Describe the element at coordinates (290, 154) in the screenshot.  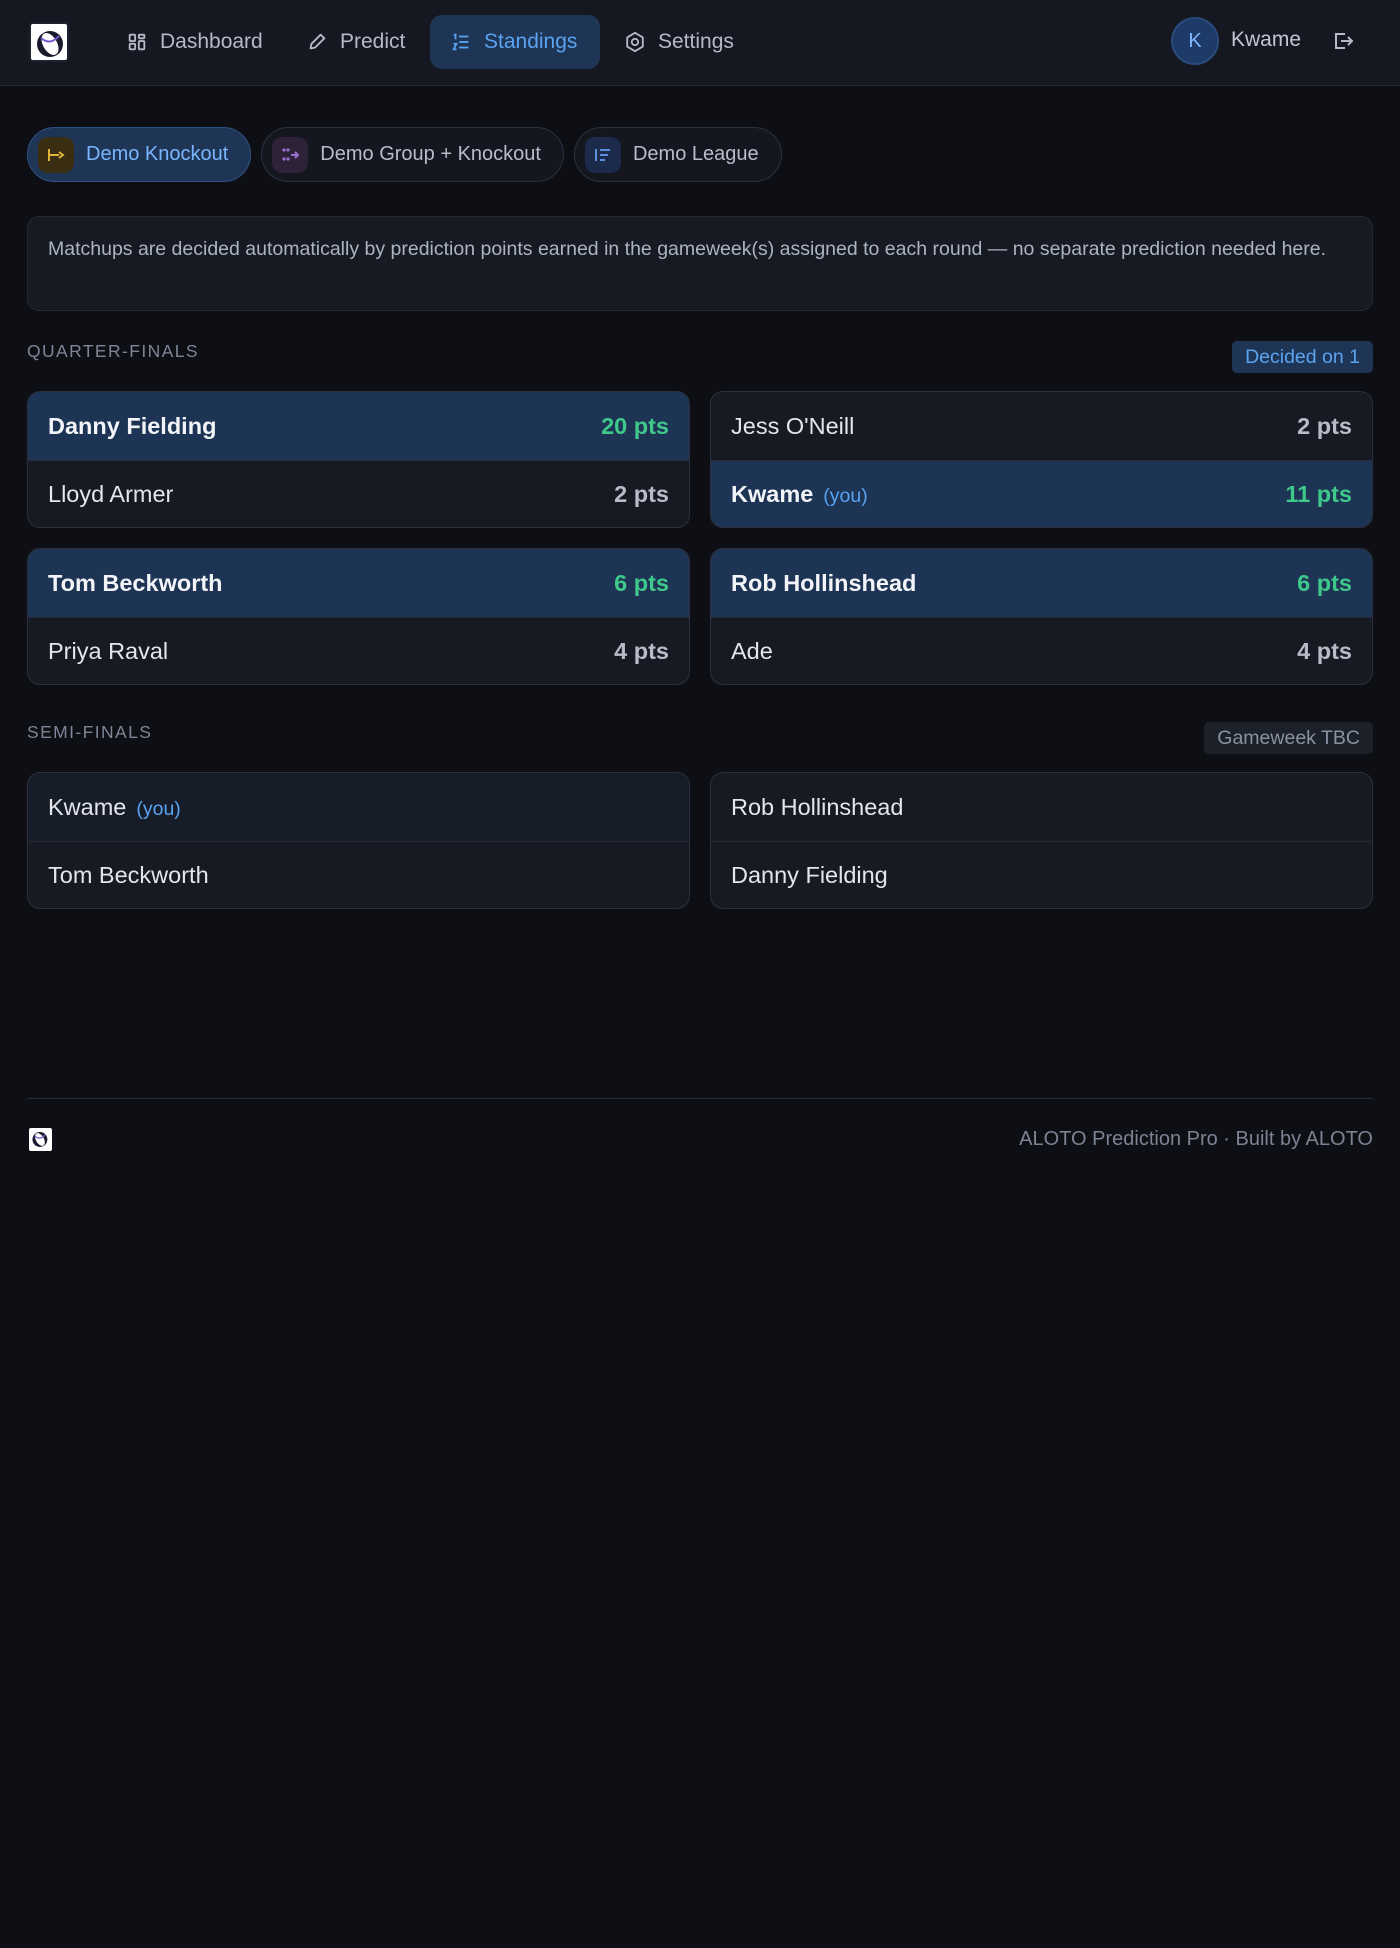
I see `group-knockout-icon` at that location.